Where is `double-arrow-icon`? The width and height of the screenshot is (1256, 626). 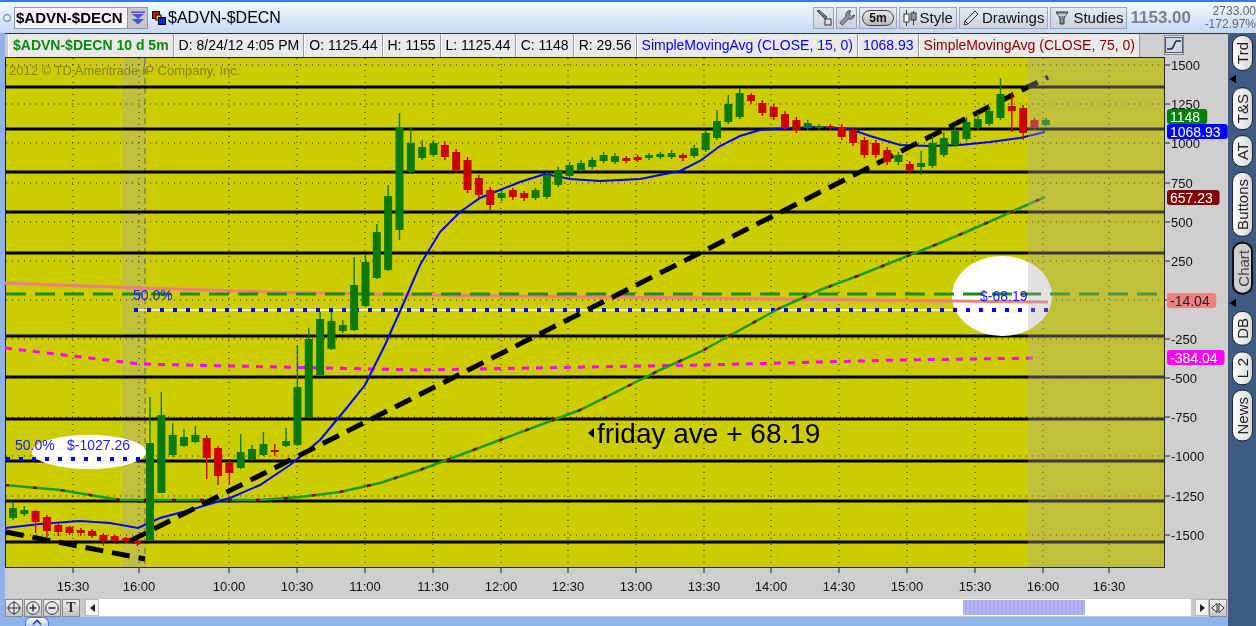 double-arrow-icon is located at coordinates (1218, 607).